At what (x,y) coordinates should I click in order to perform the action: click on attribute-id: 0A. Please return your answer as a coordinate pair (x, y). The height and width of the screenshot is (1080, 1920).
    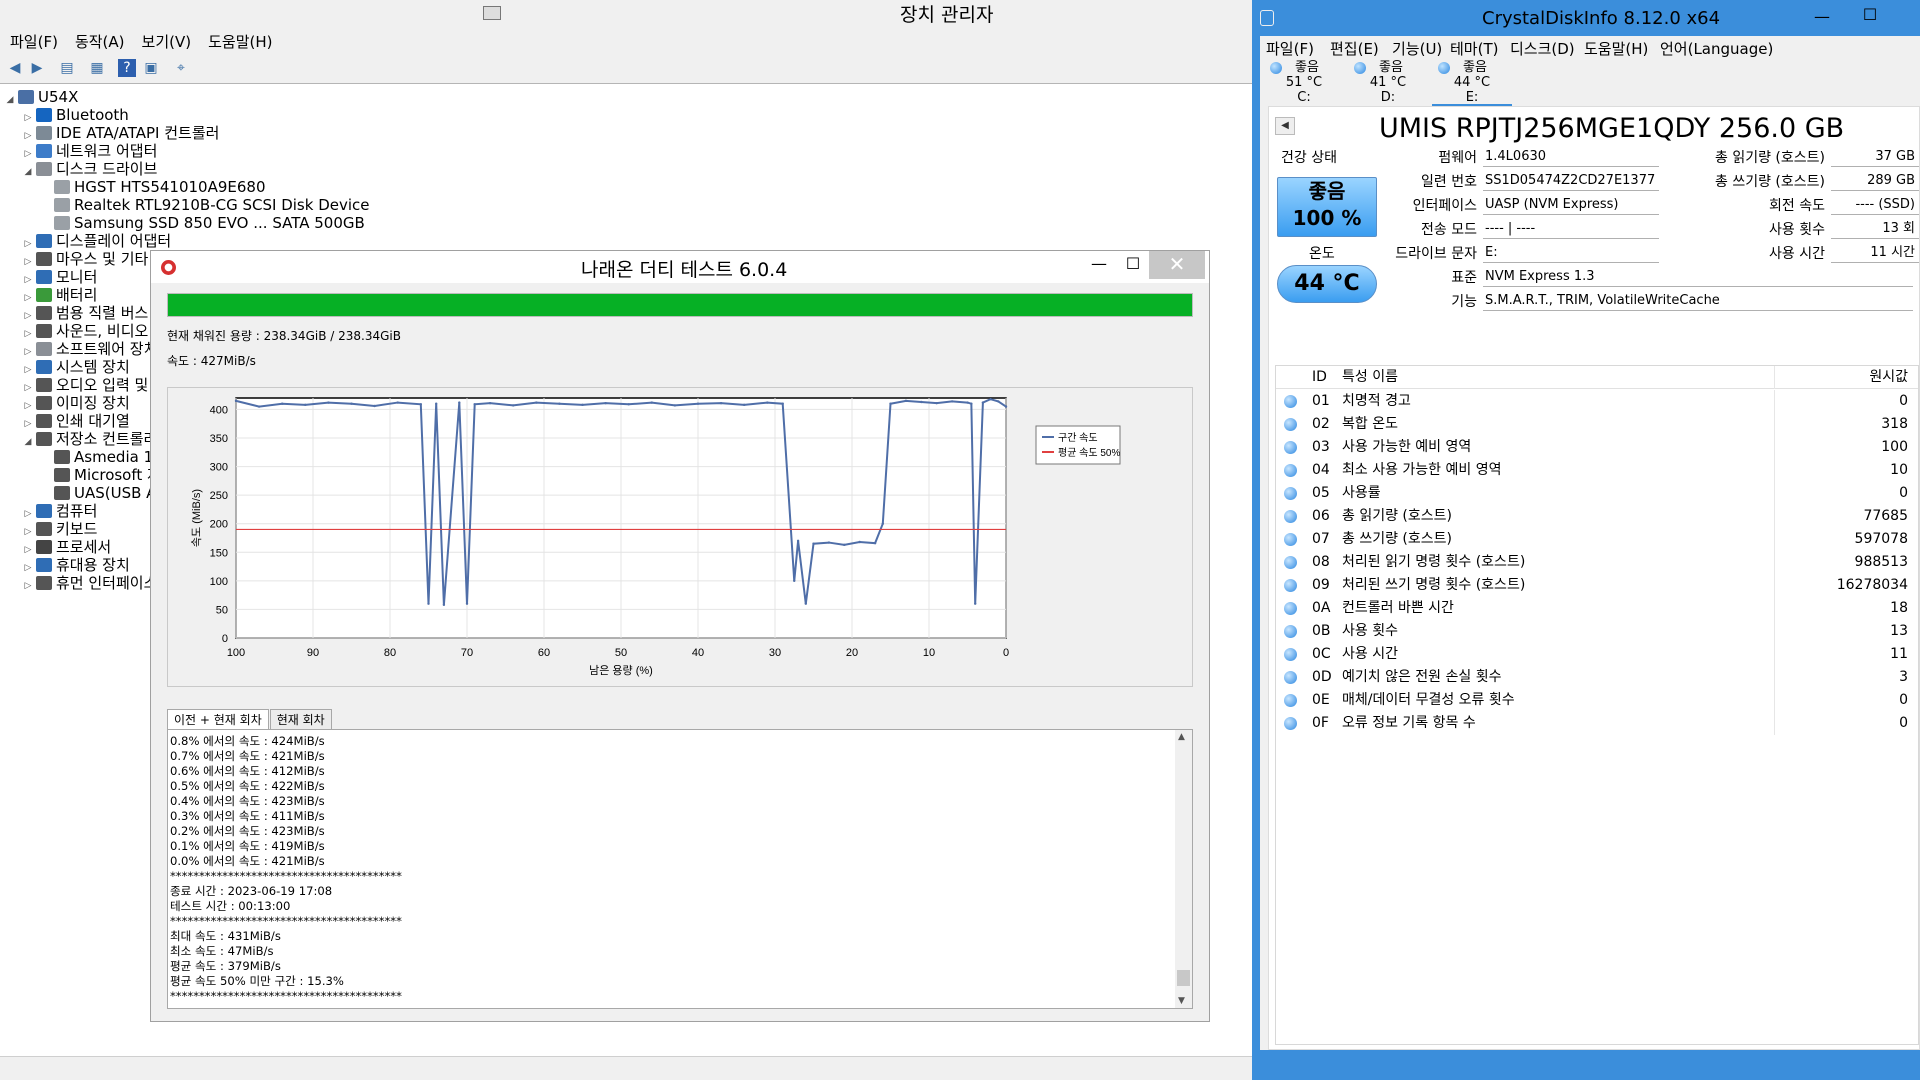
    Looking at the image, I should click on (1321, 608).